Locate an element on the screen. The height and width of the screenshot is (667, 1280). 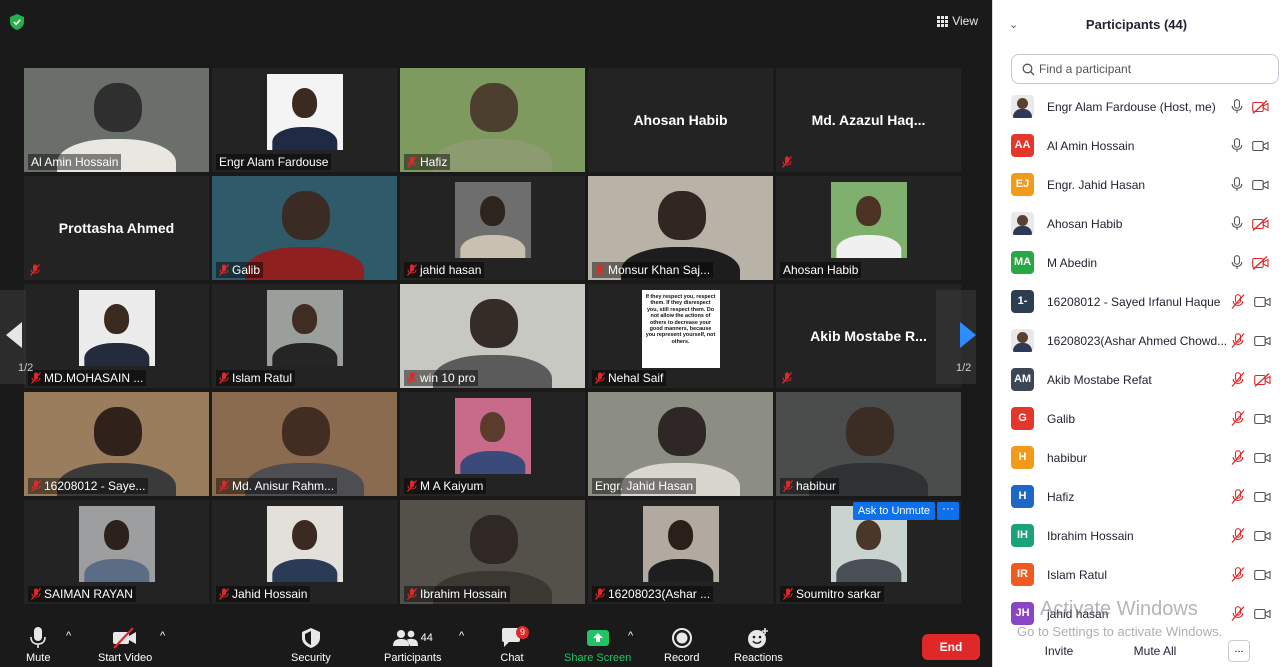
reactions-button: Reactions is located at coordinates (758, 644).